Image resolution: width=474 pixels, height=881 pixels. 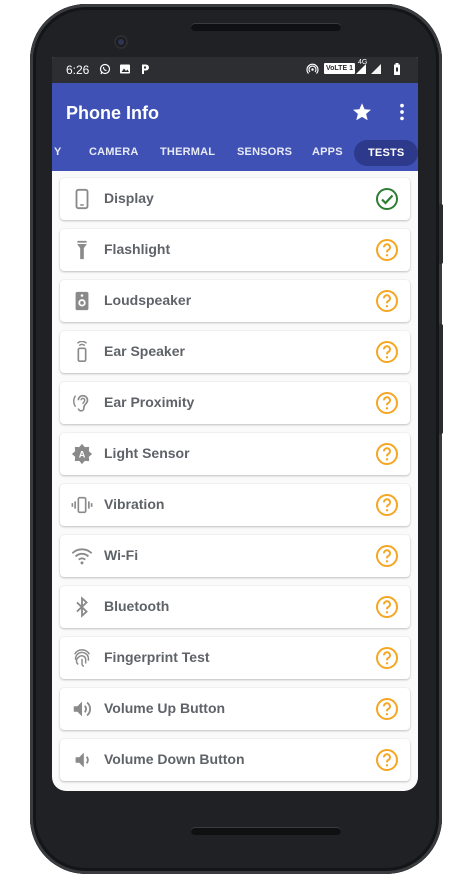 What do you see at coordinates (148, 300) in the screenshot?
I see `test-label: Loudspeaker` at bounding box center [148, 300].